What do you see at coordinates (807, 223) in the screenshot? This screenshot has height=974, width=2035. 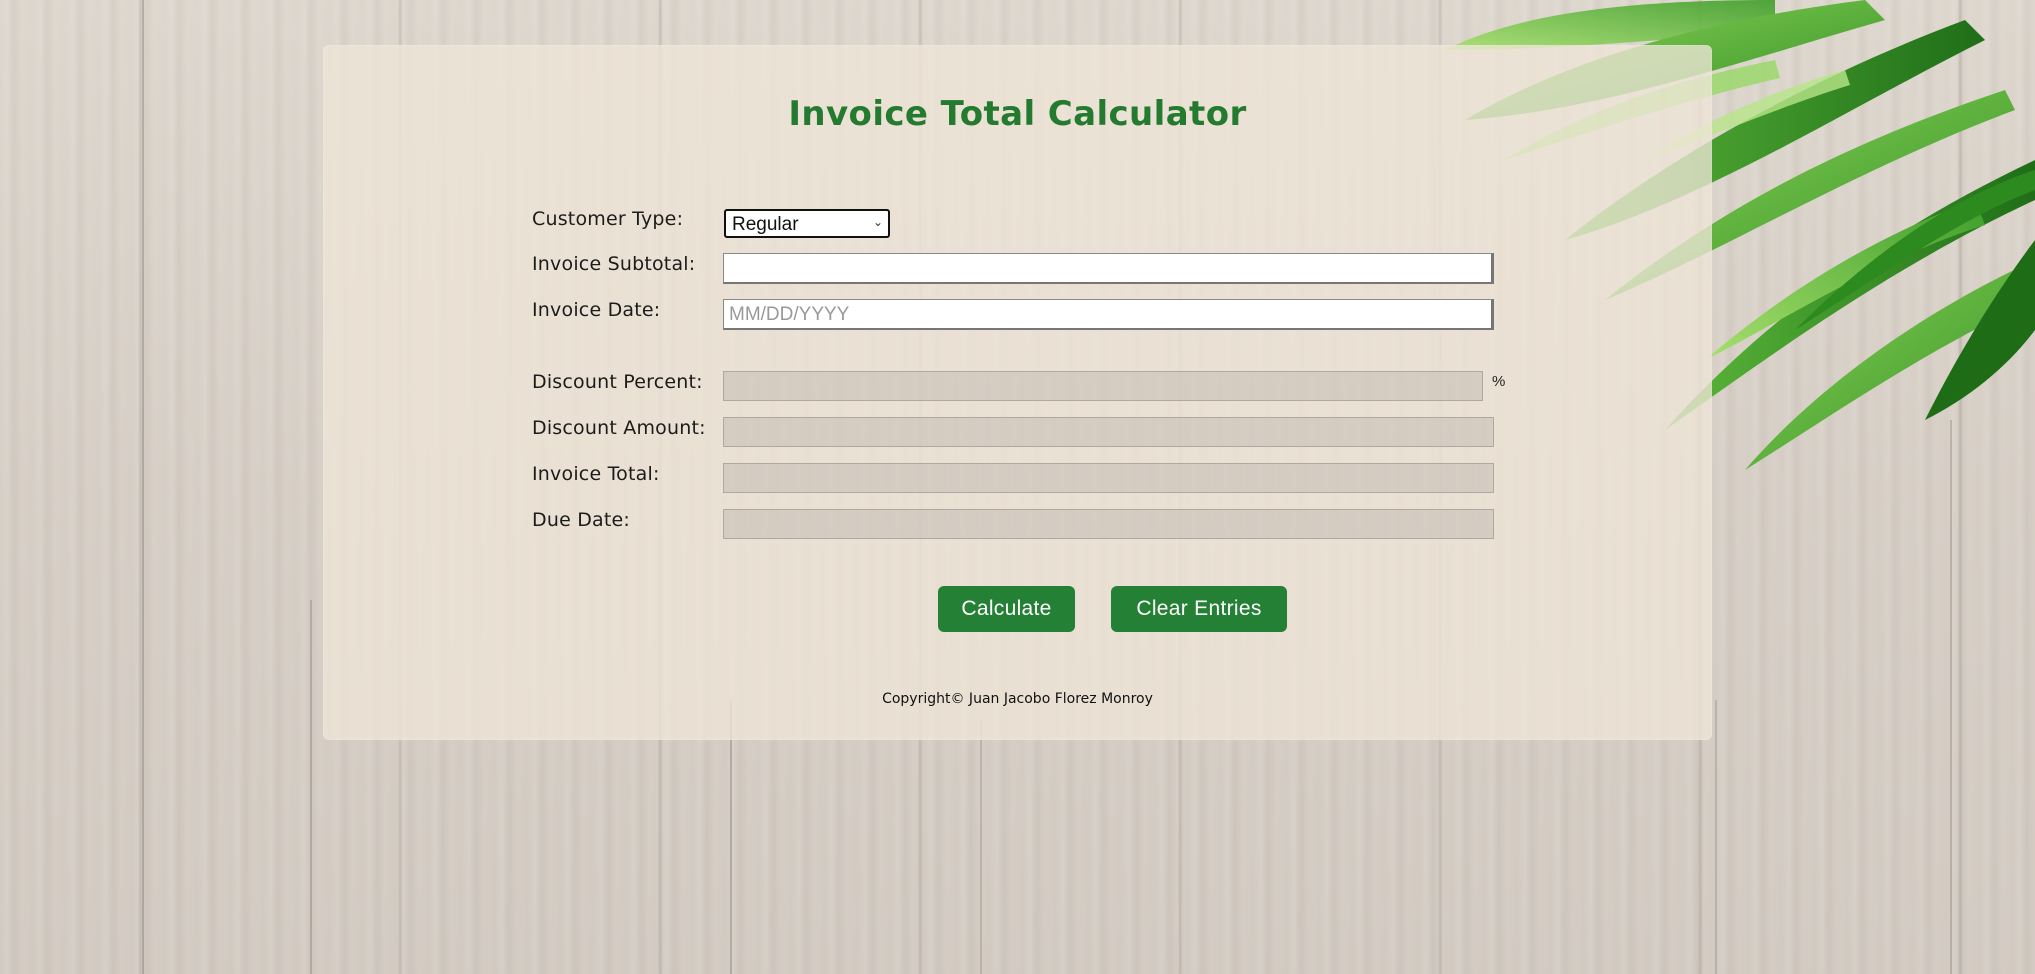 I see `customer-type-select: Regular ⌄` at bounding box center [807, 223].